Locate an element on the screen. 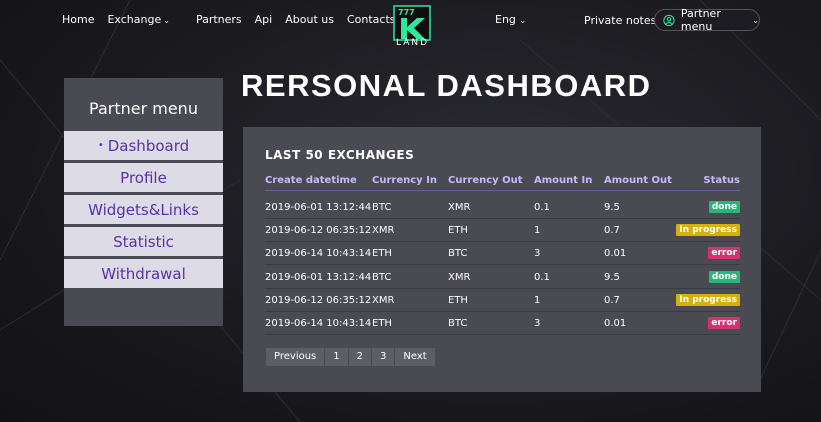  nav-home-link: Home is located at coordinates (78, 19).